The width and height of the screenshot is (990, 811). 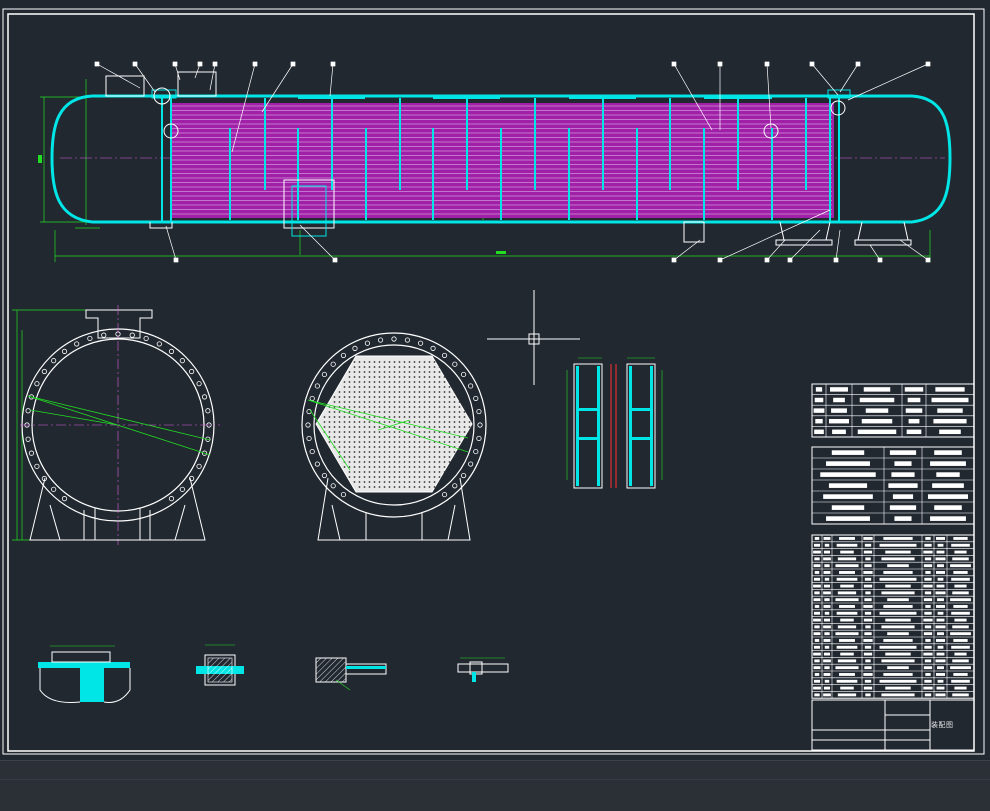 I want to click on detail-c-view, so click(x=351, y=674).